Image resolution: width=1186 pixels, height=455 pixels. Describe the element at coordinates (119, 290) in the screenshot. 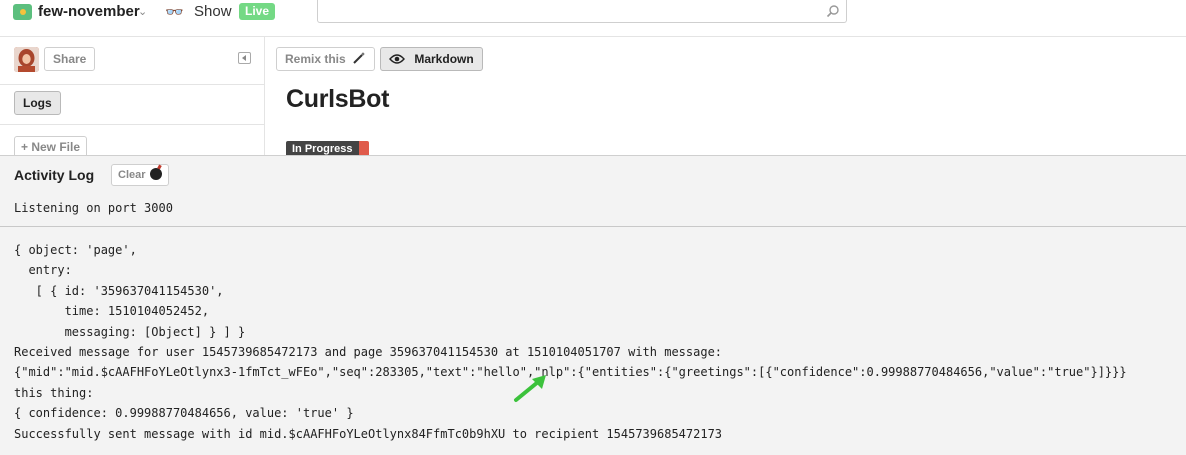

I see `log-line: [ { id: '359637041154530',` at that location.